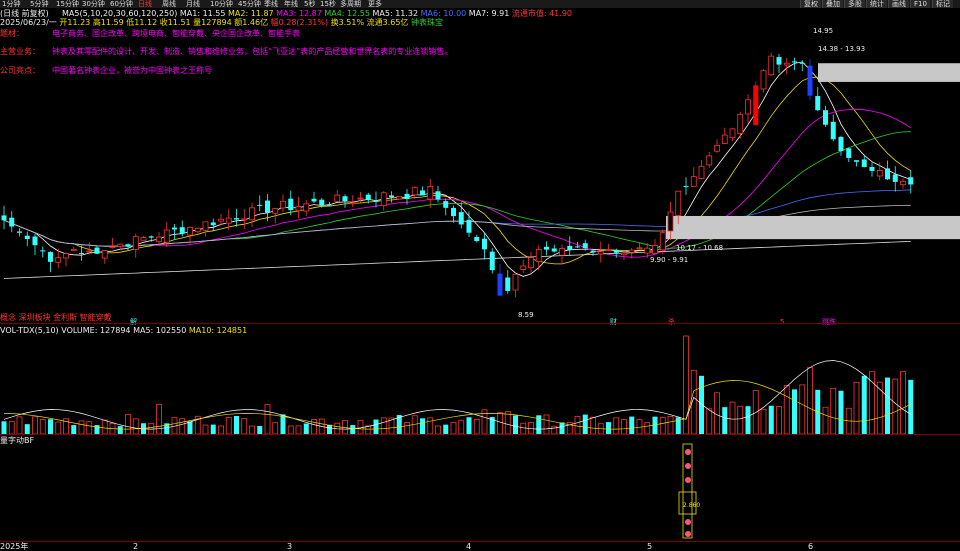  I want to click on x-axis-label-5: 6, so click(811, 546).